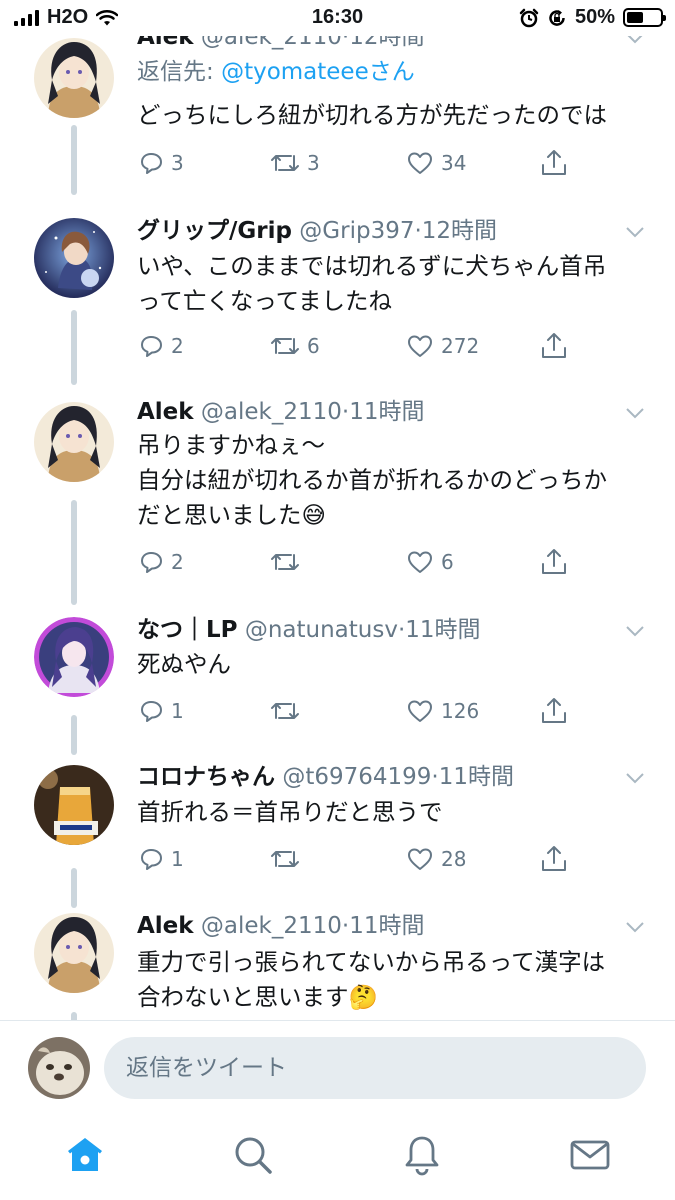  I want to click on reply-button: 3, so click(160, 163).